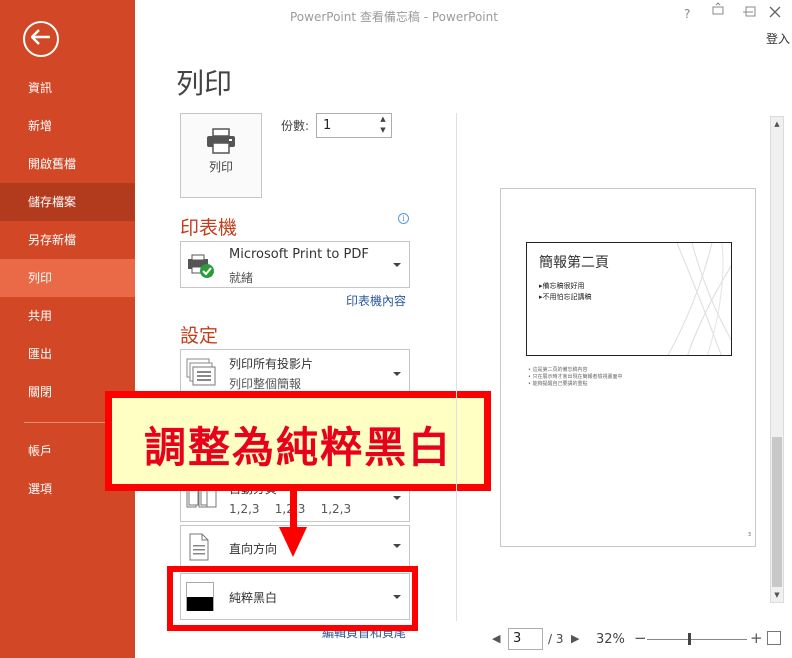 The image size is (792, 658). I want to click on notes-text: 能夠提醒自己要講的重點, so click(560, 384).